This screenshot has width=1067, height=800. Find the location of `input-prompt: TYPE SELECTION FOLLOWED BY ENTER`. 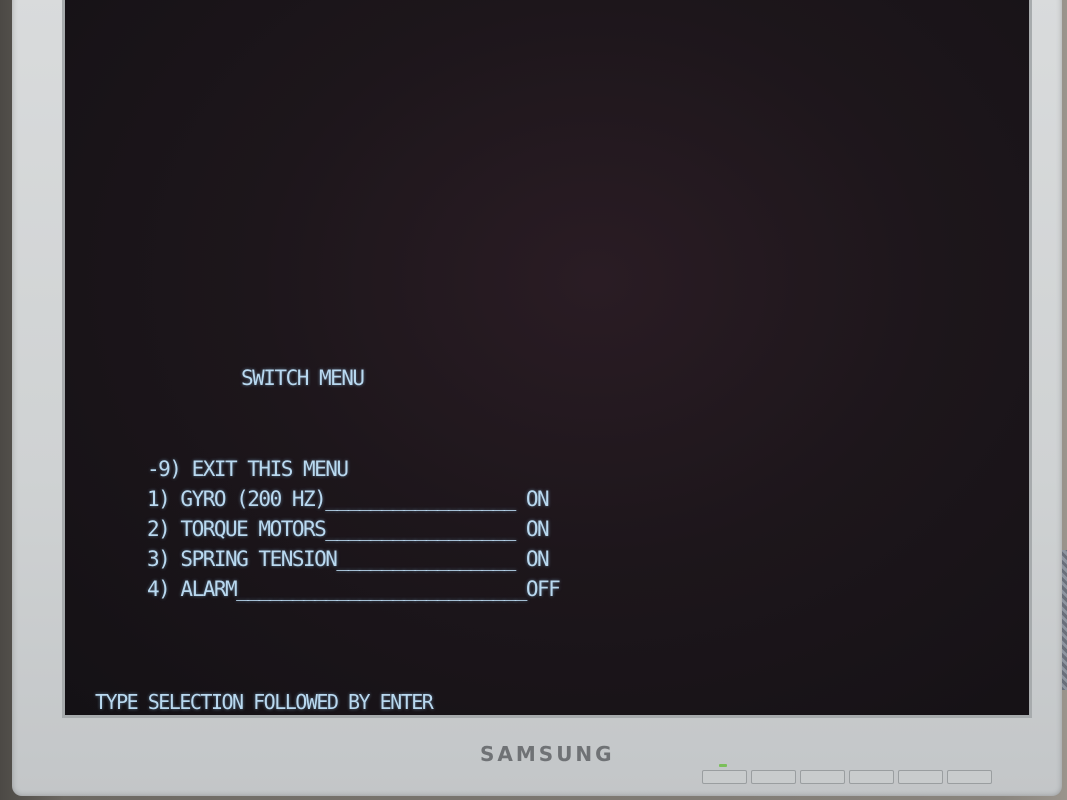

input-prompt: TYPE SELECTION FOLLOWED BY ENTER is located at coordinates (264, 702).